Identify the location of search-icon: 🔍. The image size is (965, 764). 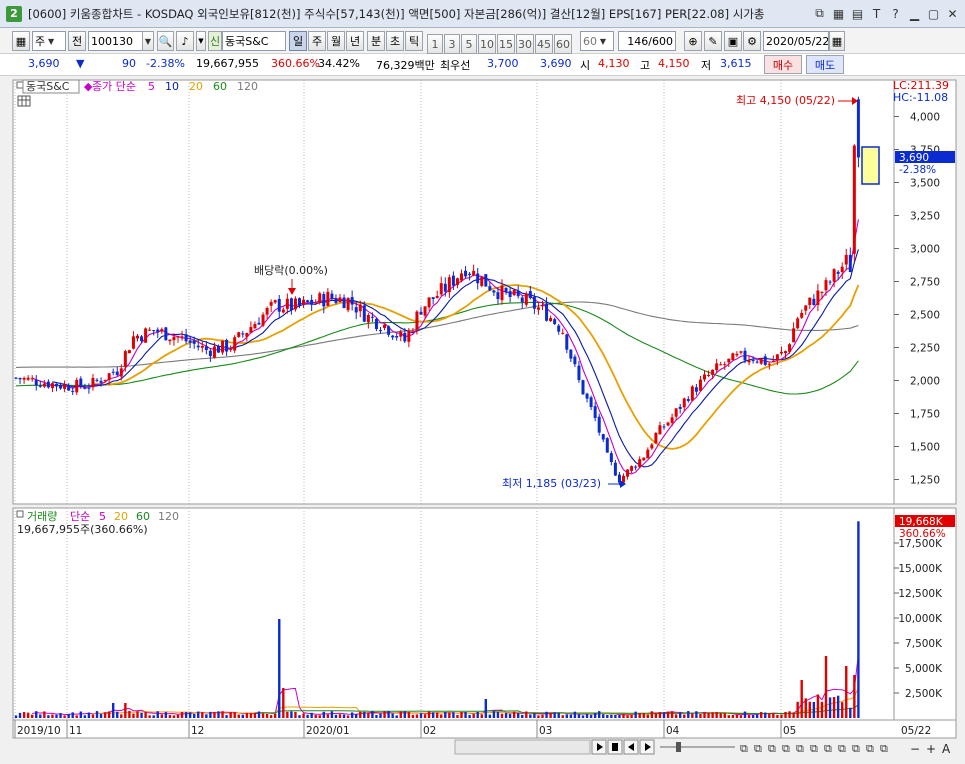
(165, 41).